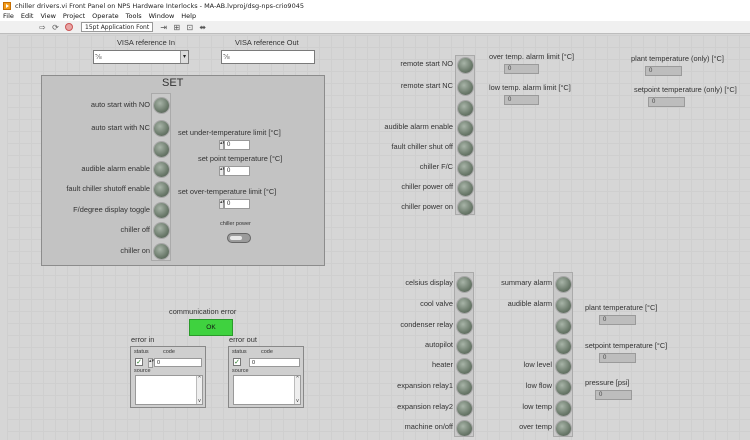 This screenshot has width=750, height=440. Describe the element at coordinates (237, 362) in the screenshot. I see `error-out-status-checkbox: ✓` at that location.